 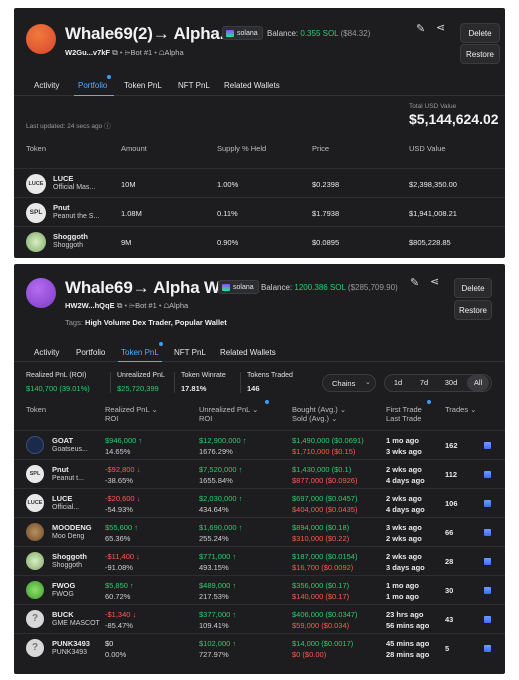 I want to click on col-unrealized: Unrealized PnL ⌄ ROI, so click(x=228, y=414).